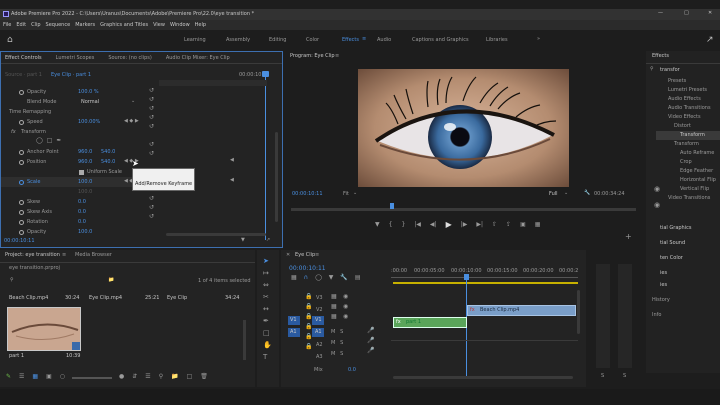  I want to click on minimize-button: —, so click(660, 13).